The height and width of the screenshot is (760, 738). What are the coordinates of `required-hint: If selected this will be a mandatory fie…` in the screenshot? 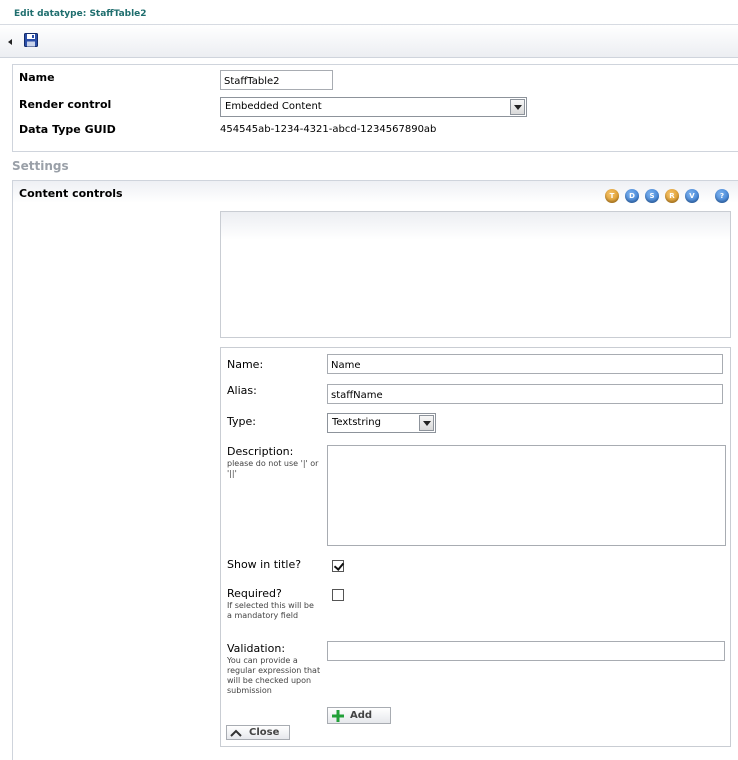 It's located at (270, 610).